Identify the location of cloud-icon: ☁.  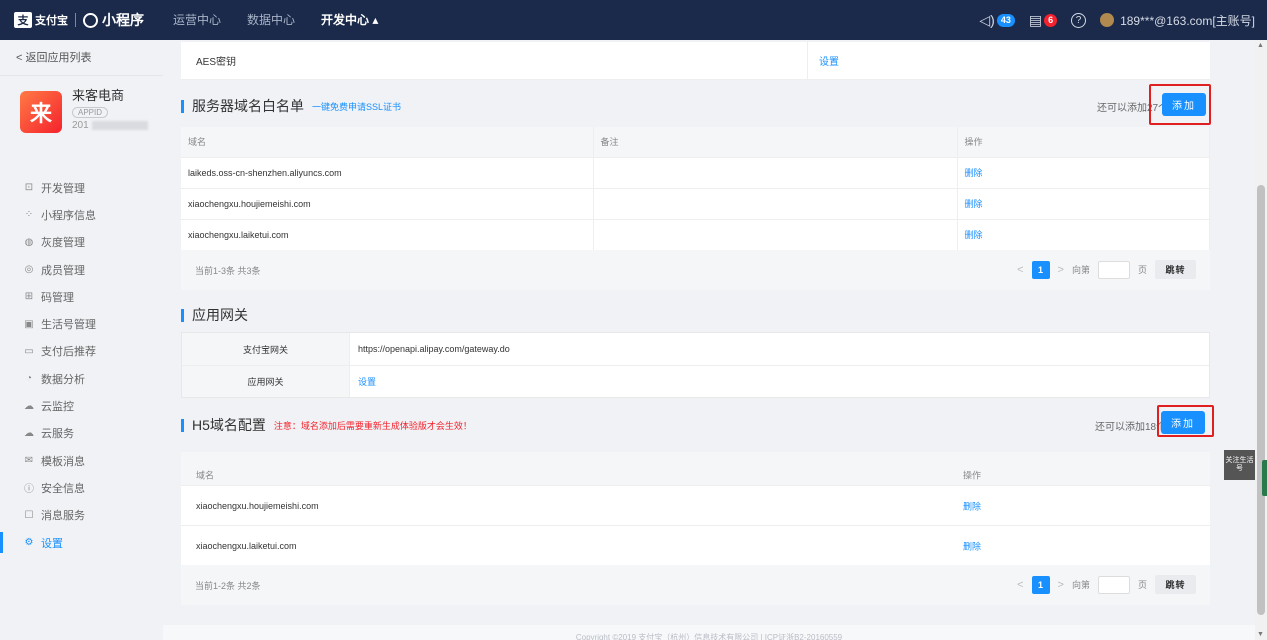
(29, 406).